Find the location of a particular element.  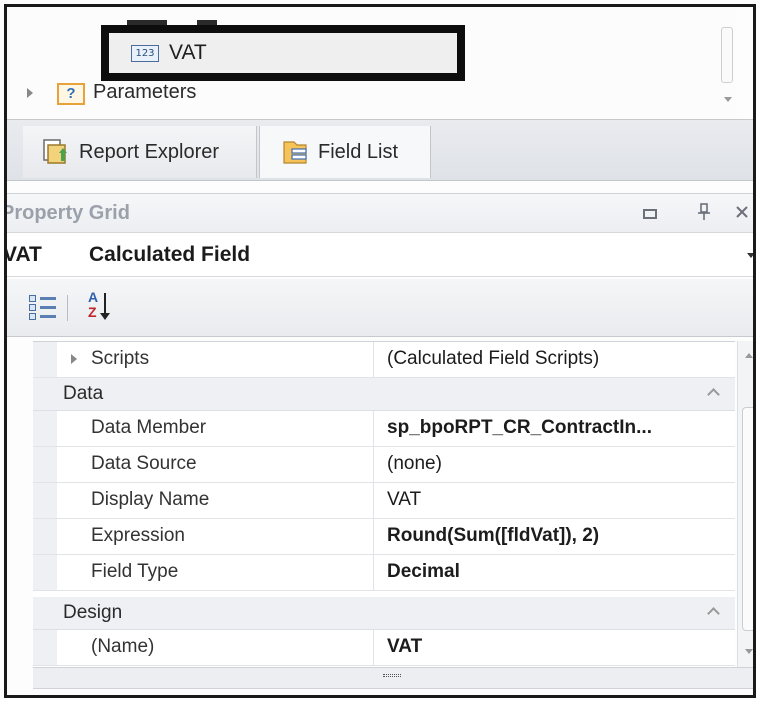

property-grid-scrollbar is located at coordinates (745, 504).